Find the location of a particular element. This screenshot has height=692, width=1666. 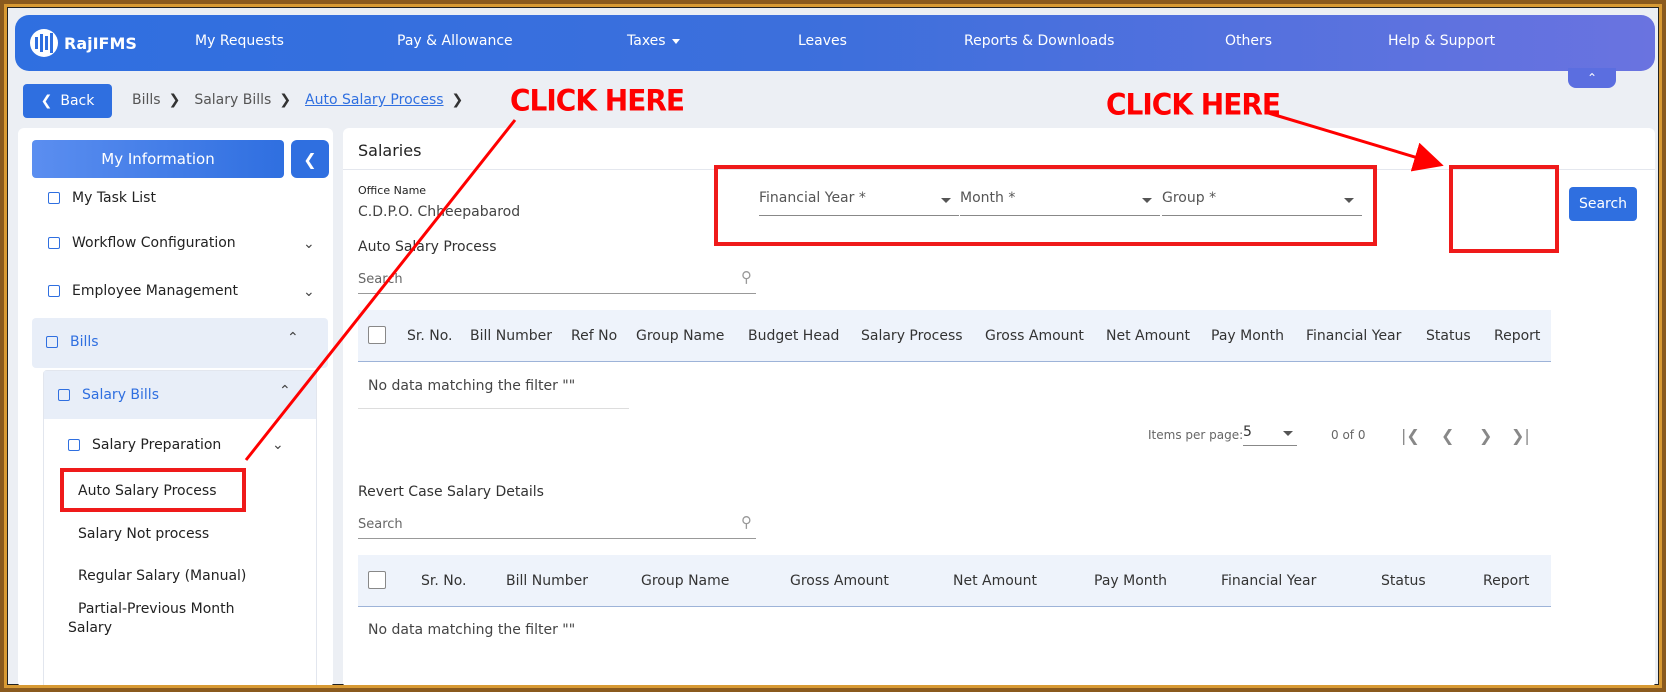

annotation-arrow-line is located at coordinates (380, 290).